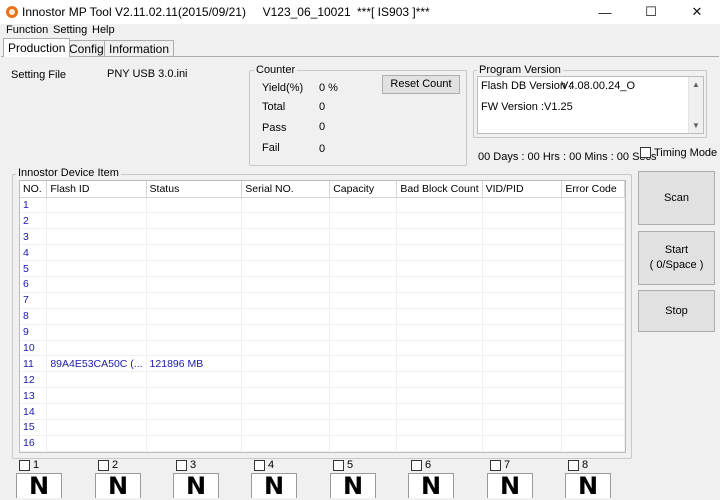  I want to click on table-row: 10, so click(322, 348).